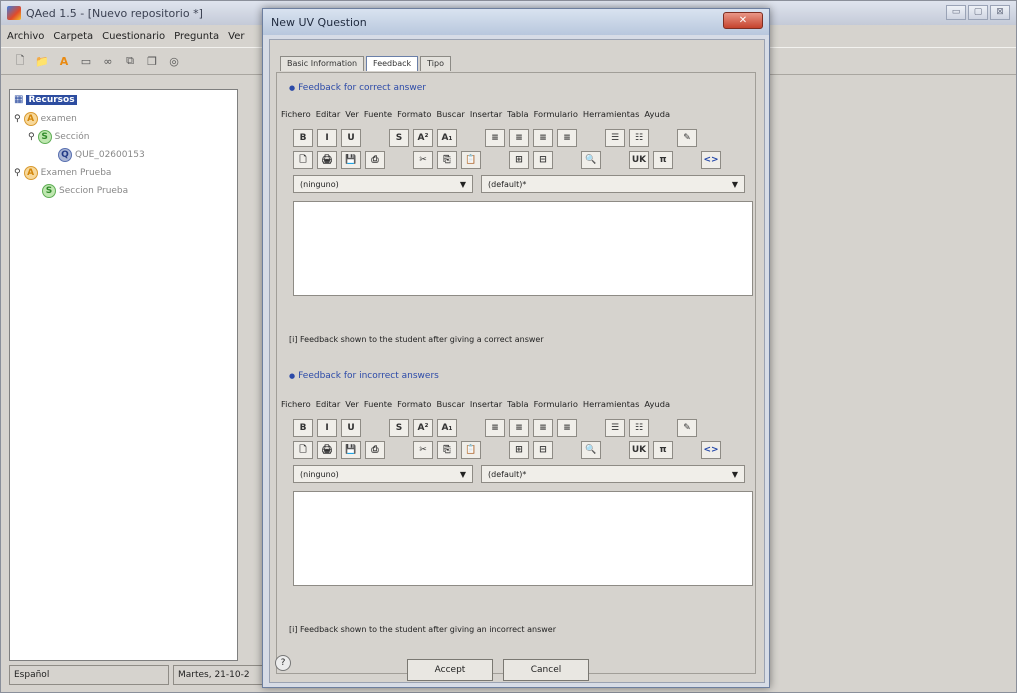 The image size is (1017, 693). What do you see at coordinates (956, 12) in the screenshot?
I see `minimize-button: ▭` at bounding box center [956, 12].